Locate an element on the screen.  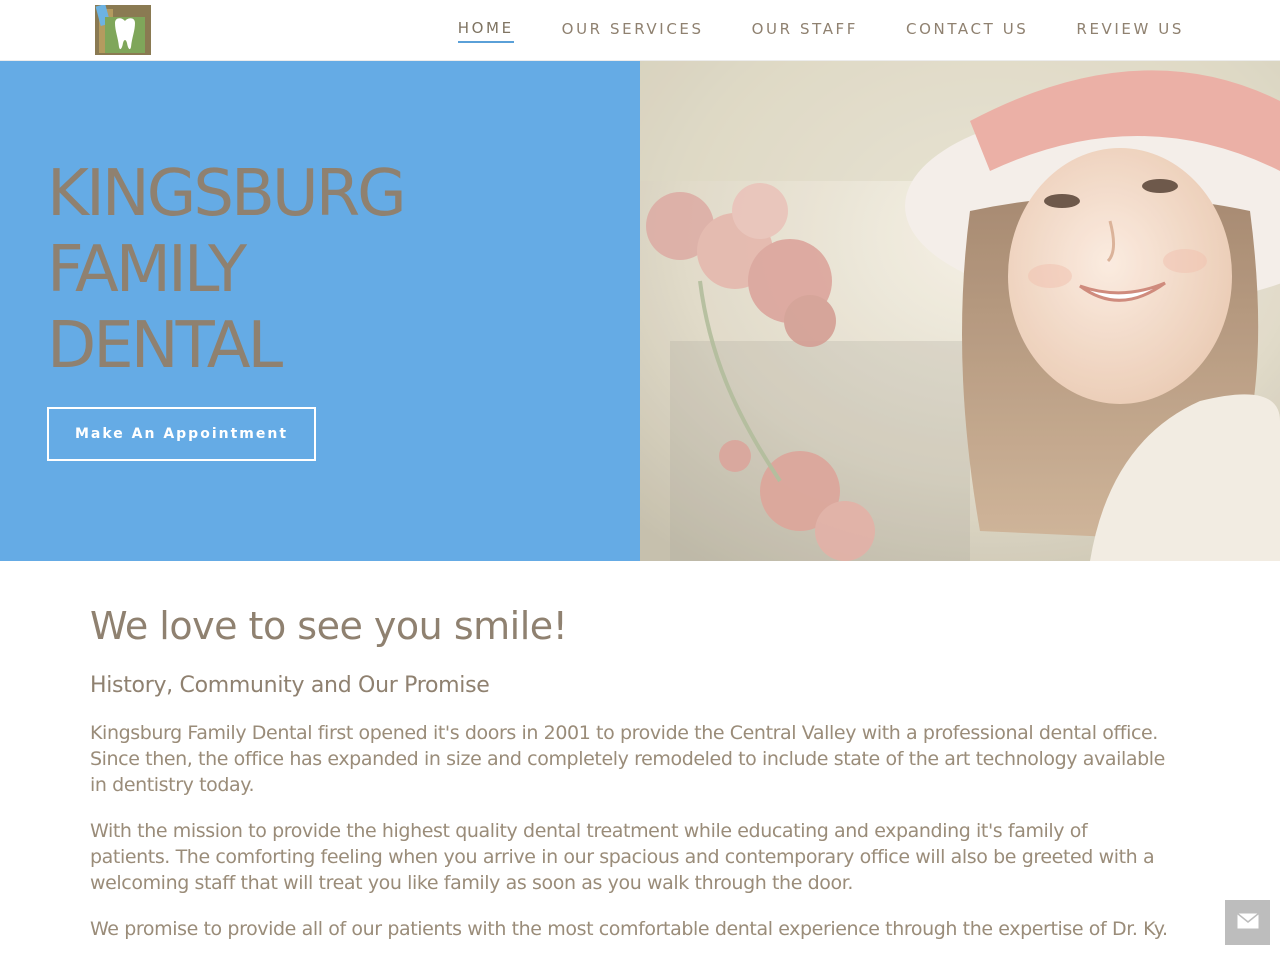
hero-title-line: DENTAL is located at coordinates (165, 346).